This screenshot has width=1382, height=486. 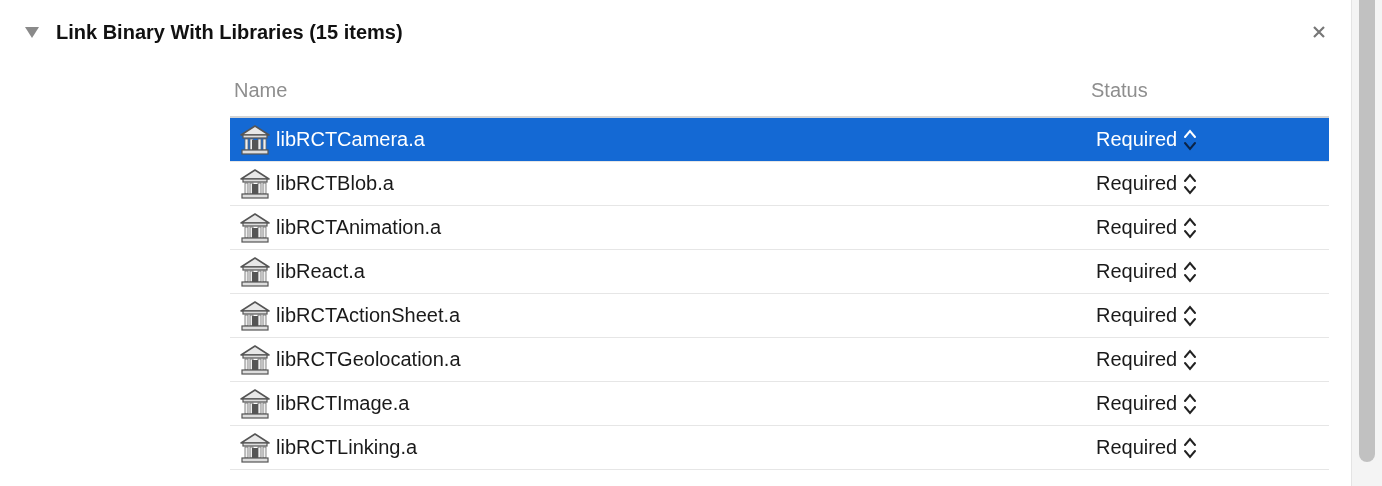 What do you see at coordinates (335, 183) in the screenshot?
I see `library-name: libRCTBlob.a` at bounding box center [335, 183].